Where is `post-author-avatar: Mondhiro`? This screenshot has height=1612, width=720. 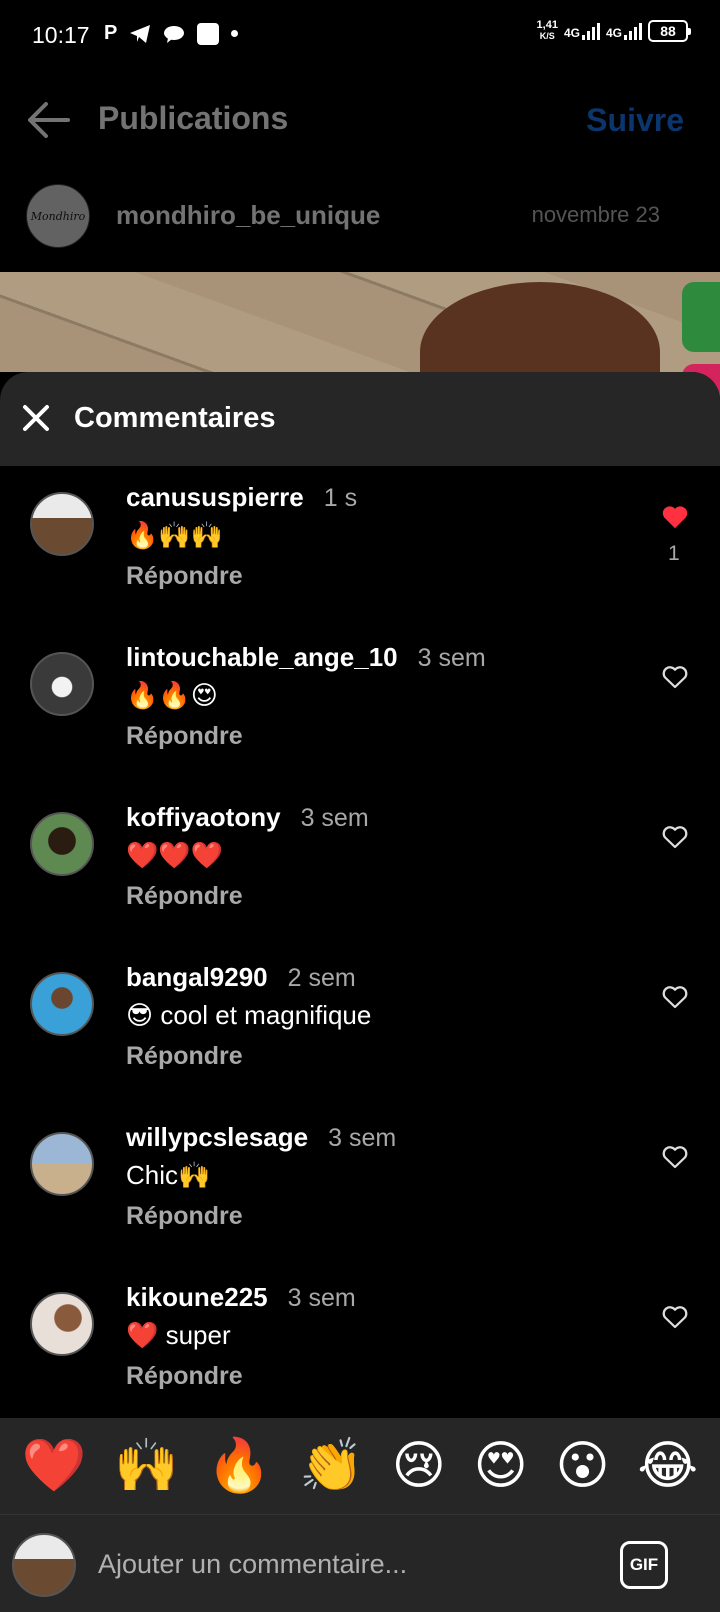 post-author-avatar: Mondhiro is located at coordinates (58, 216).